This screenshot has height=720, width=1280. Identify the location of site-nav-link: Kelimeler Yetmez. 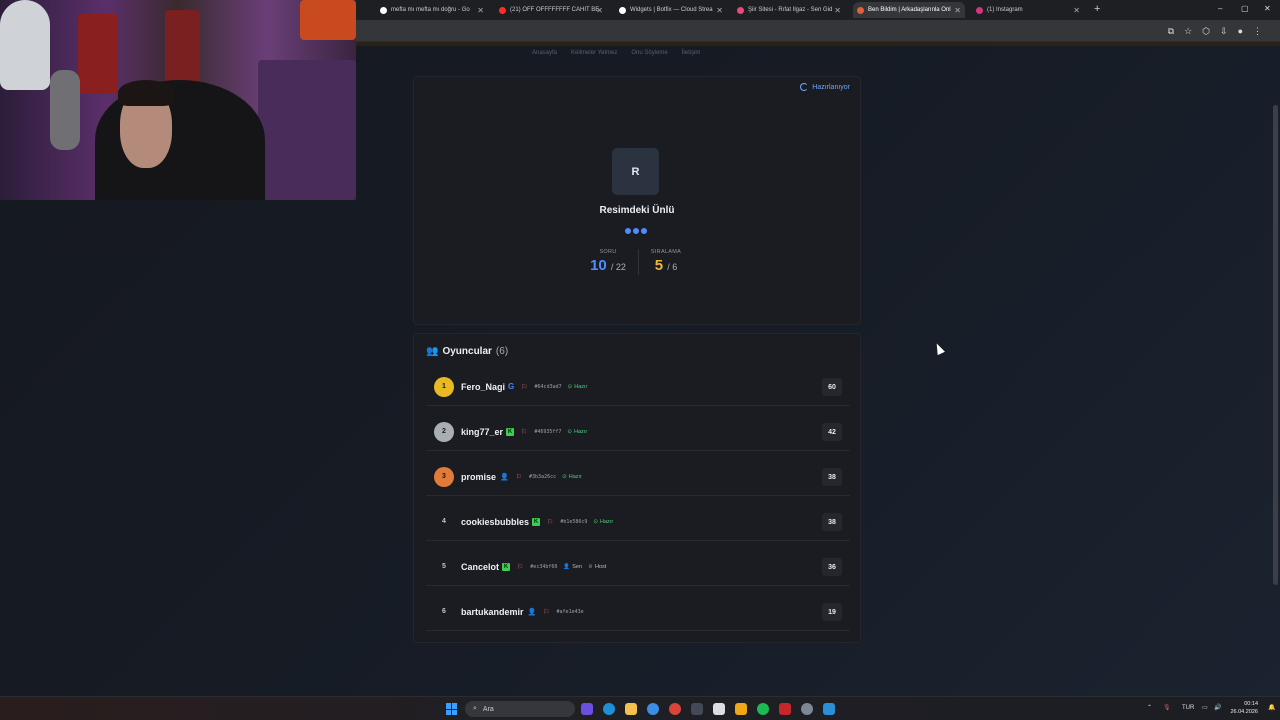
(594, 53).